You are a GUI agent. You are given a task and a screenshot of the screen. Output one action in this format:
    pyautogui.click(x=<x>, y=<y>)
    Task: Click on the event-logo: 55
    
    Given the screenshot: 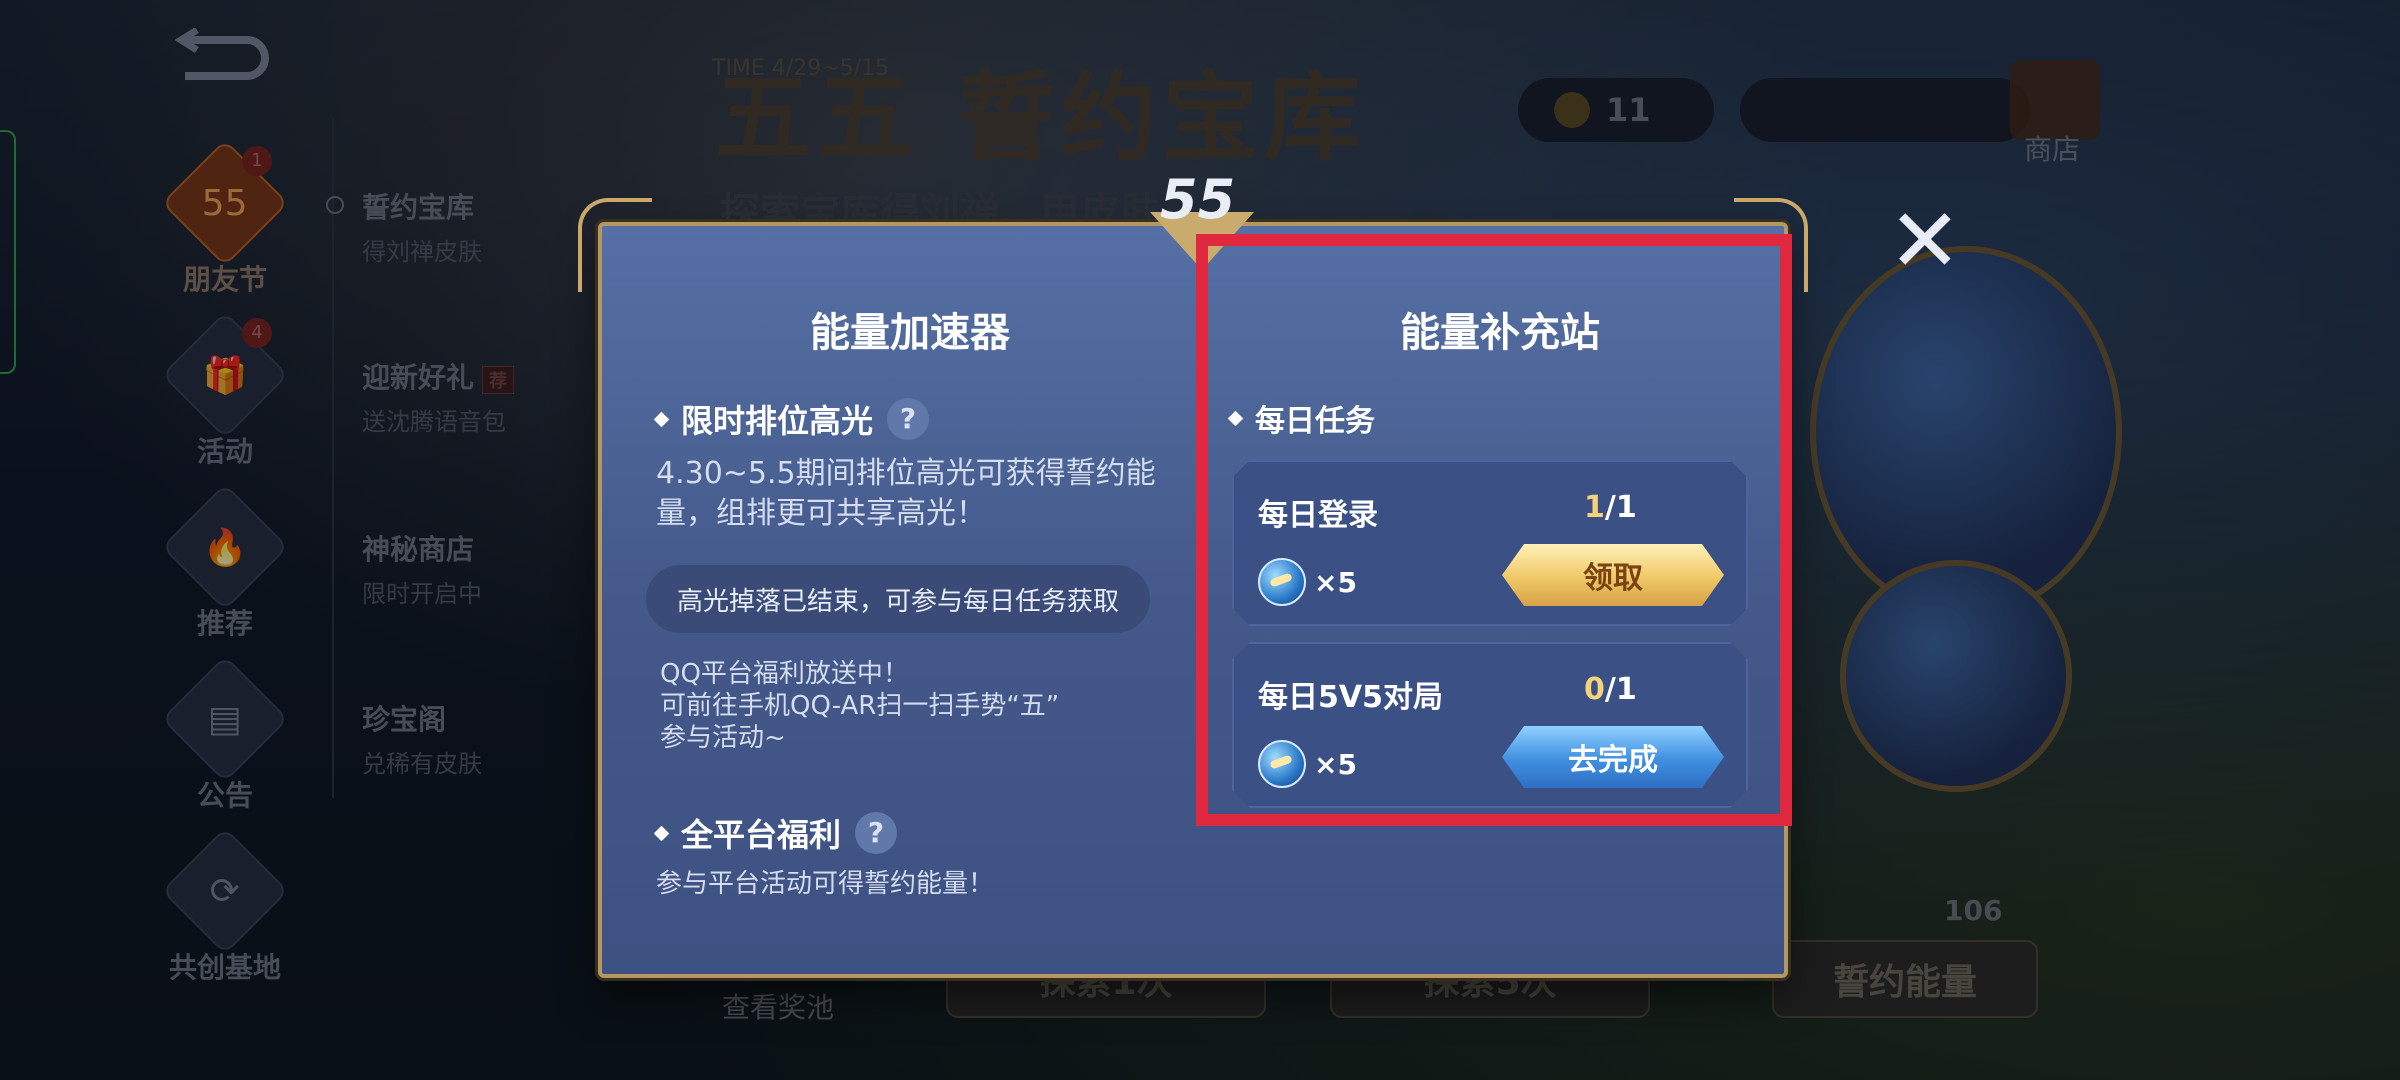 What is the action you would take?
    pyautogui.click(x=1198, y=199)
    